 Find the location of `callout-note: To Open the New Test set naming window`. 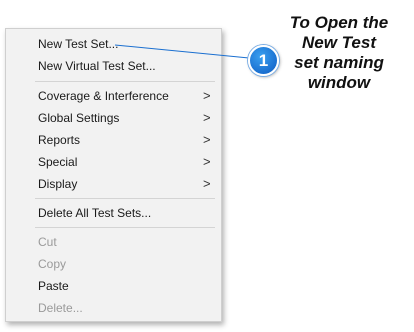

callout-note: To Open the New Test set naming window is located at coordinates (339, 53).